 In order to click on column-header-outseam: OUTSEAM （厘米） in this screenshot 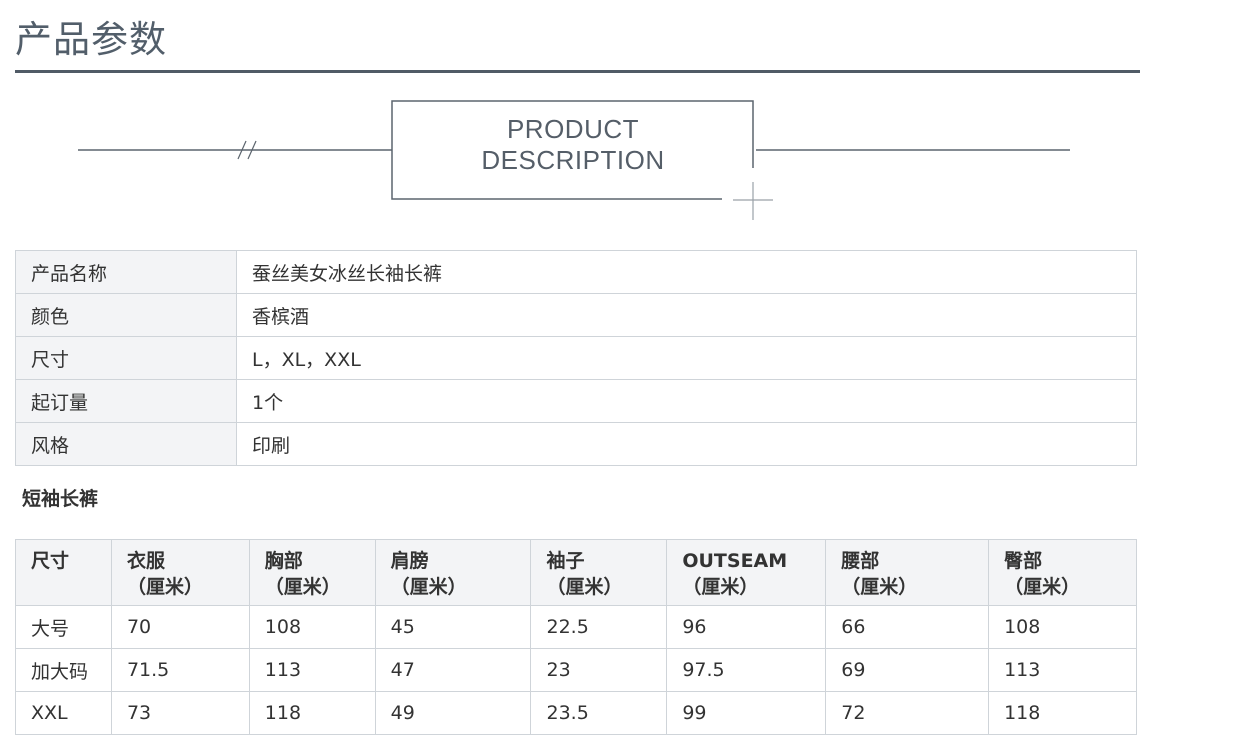, I will do `click(746, 572)`.